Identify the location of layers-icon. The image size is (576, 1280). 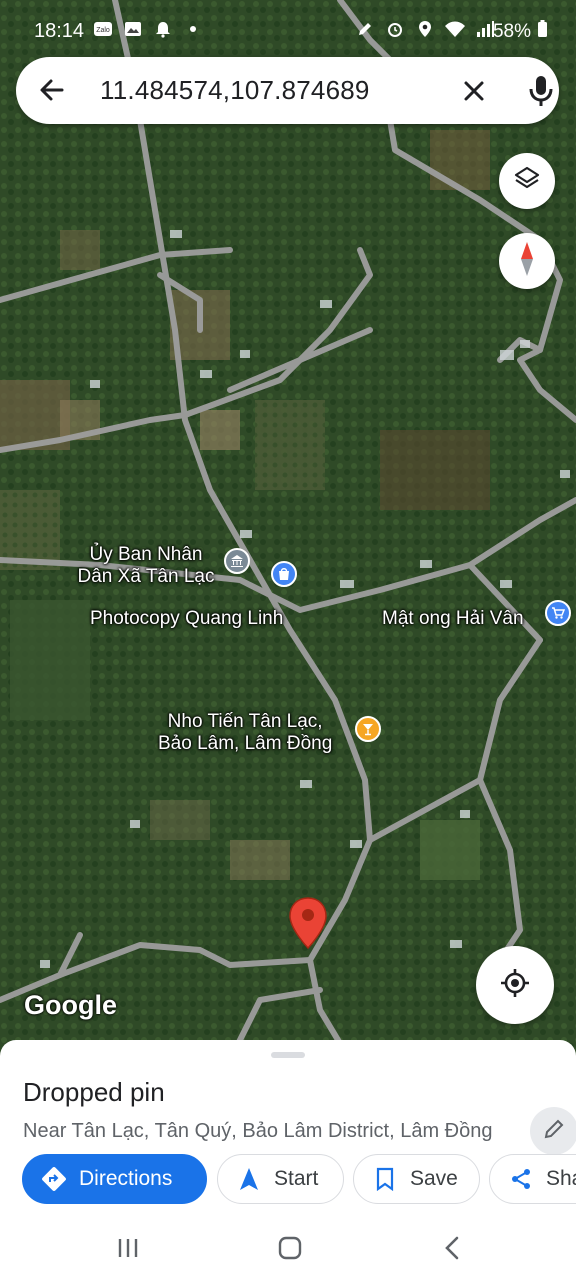
(527, 181).